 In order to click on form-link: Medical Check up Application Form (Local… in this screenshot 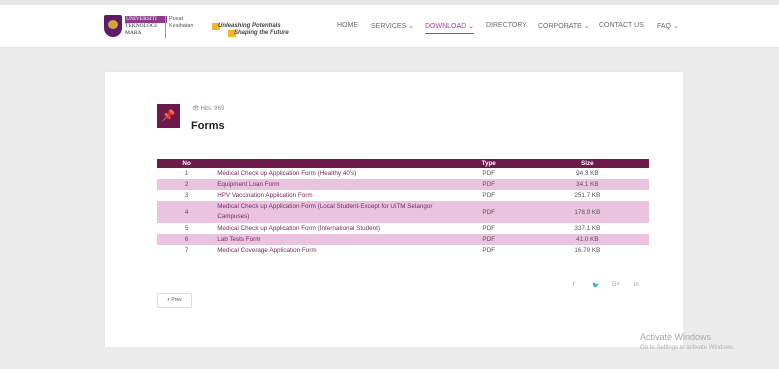, I will do `click(334, 212)`.